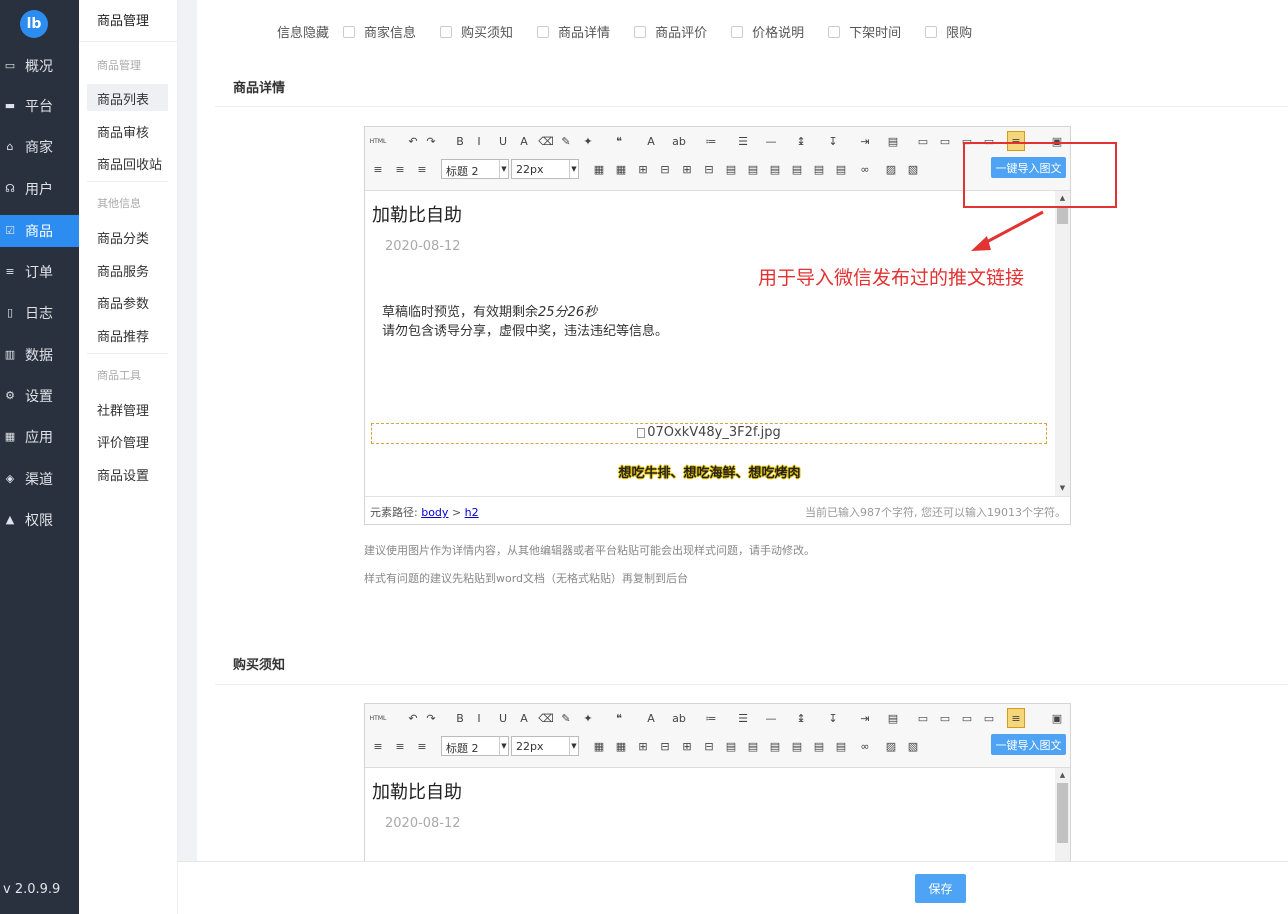  Describe the element at coordinates (434, 512) in the screenshot. I see `element-path-body-link: body` at that location.